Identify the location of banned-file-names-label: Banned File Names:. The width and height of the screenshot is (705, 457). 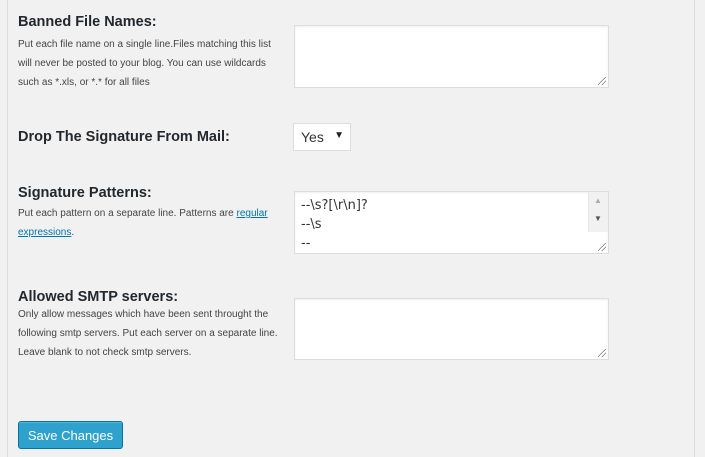
(87, 22).